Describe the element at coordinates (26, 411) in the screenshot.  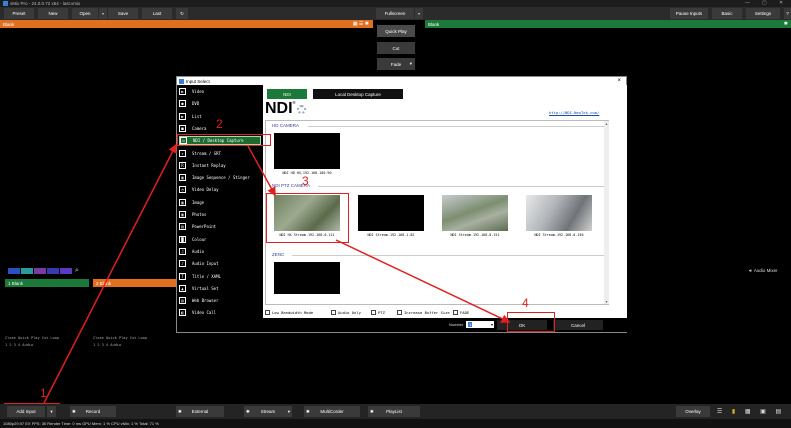
I see `add-input-button: Add Input` at that location.